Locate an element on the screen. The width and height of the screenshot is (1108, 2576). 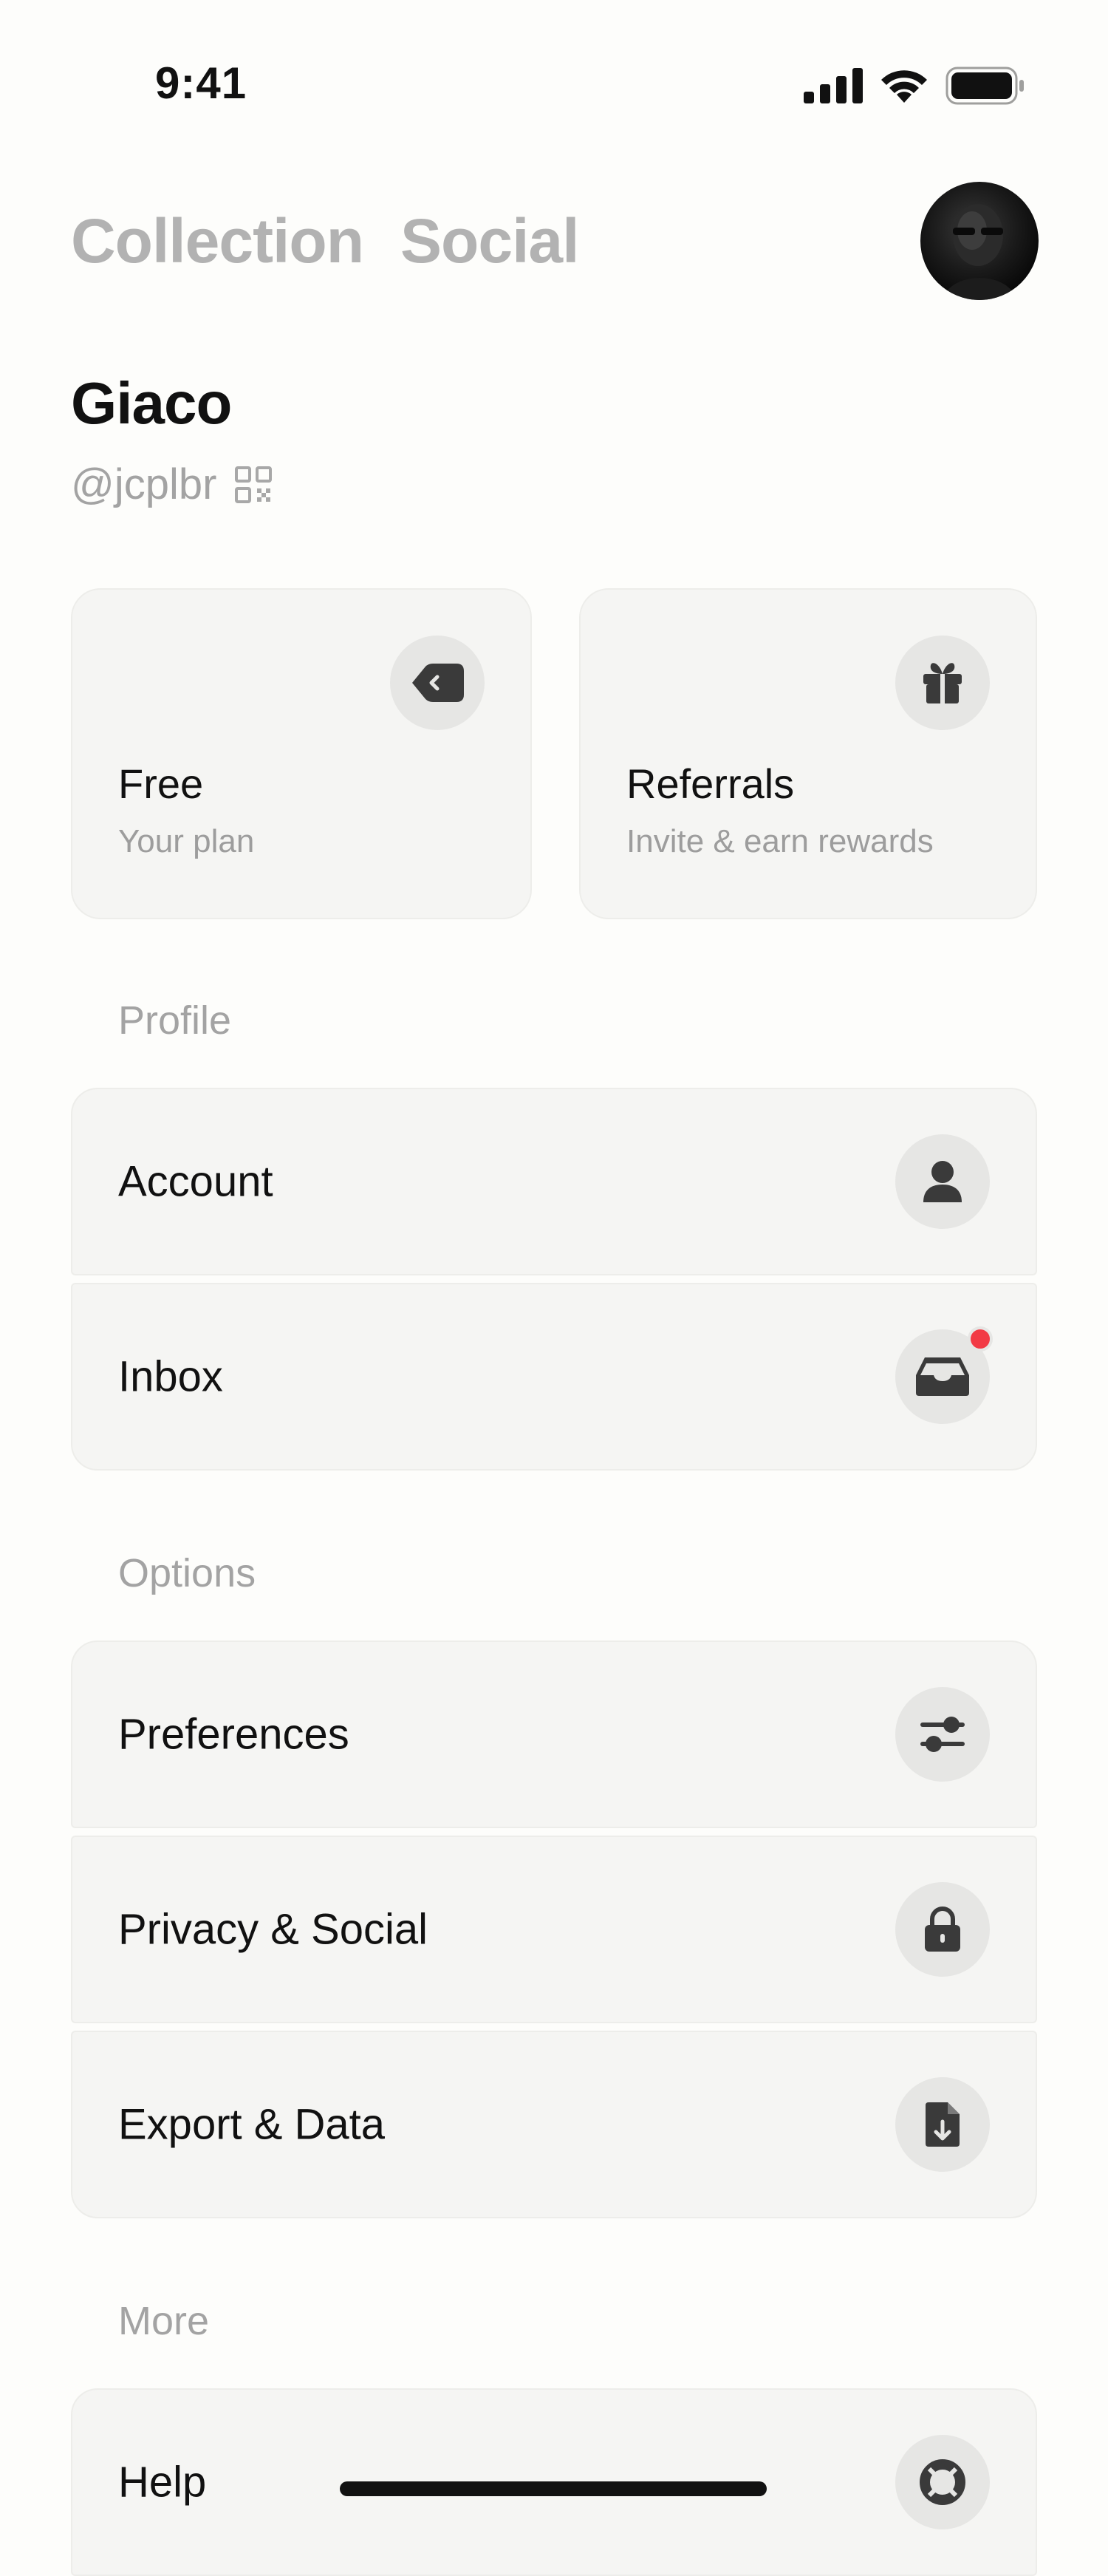
status-icons is located at coordinates (915, 86).